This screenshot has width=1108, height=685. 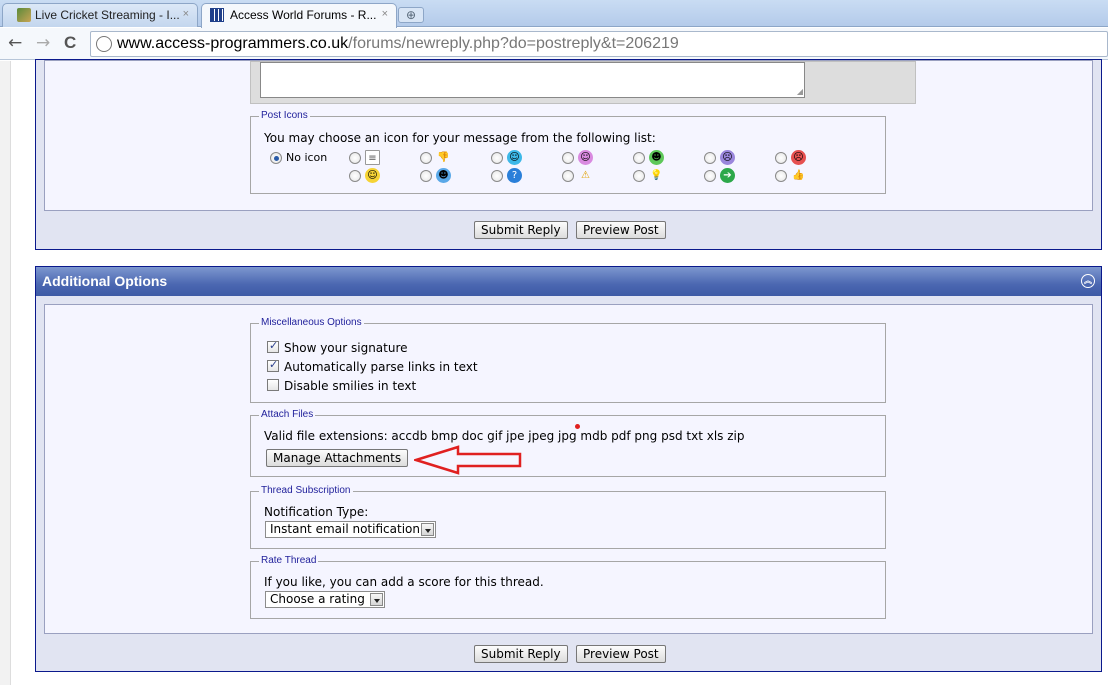 I want to click on message-editor-frame: ◢, so click(x=583, y=82).